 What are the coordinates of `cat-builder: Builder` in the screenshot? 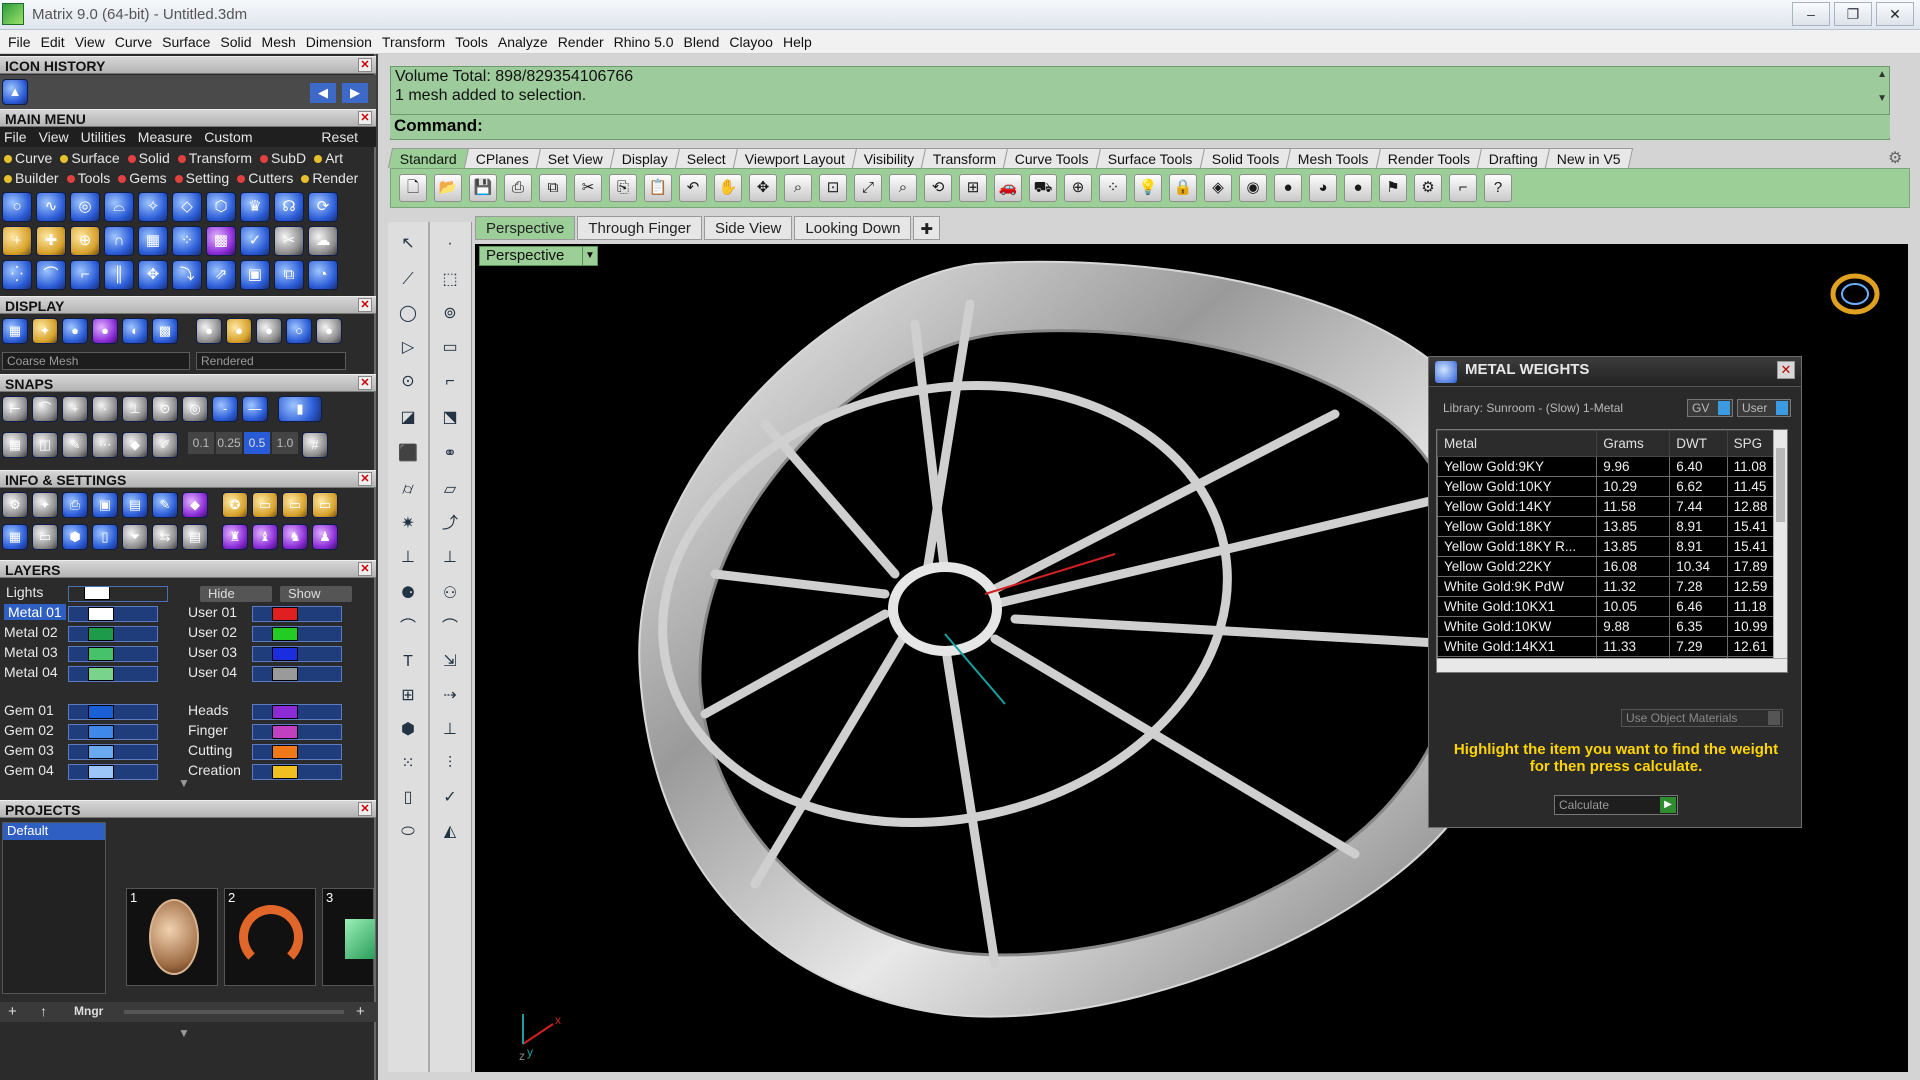 It's located at (31, 178).